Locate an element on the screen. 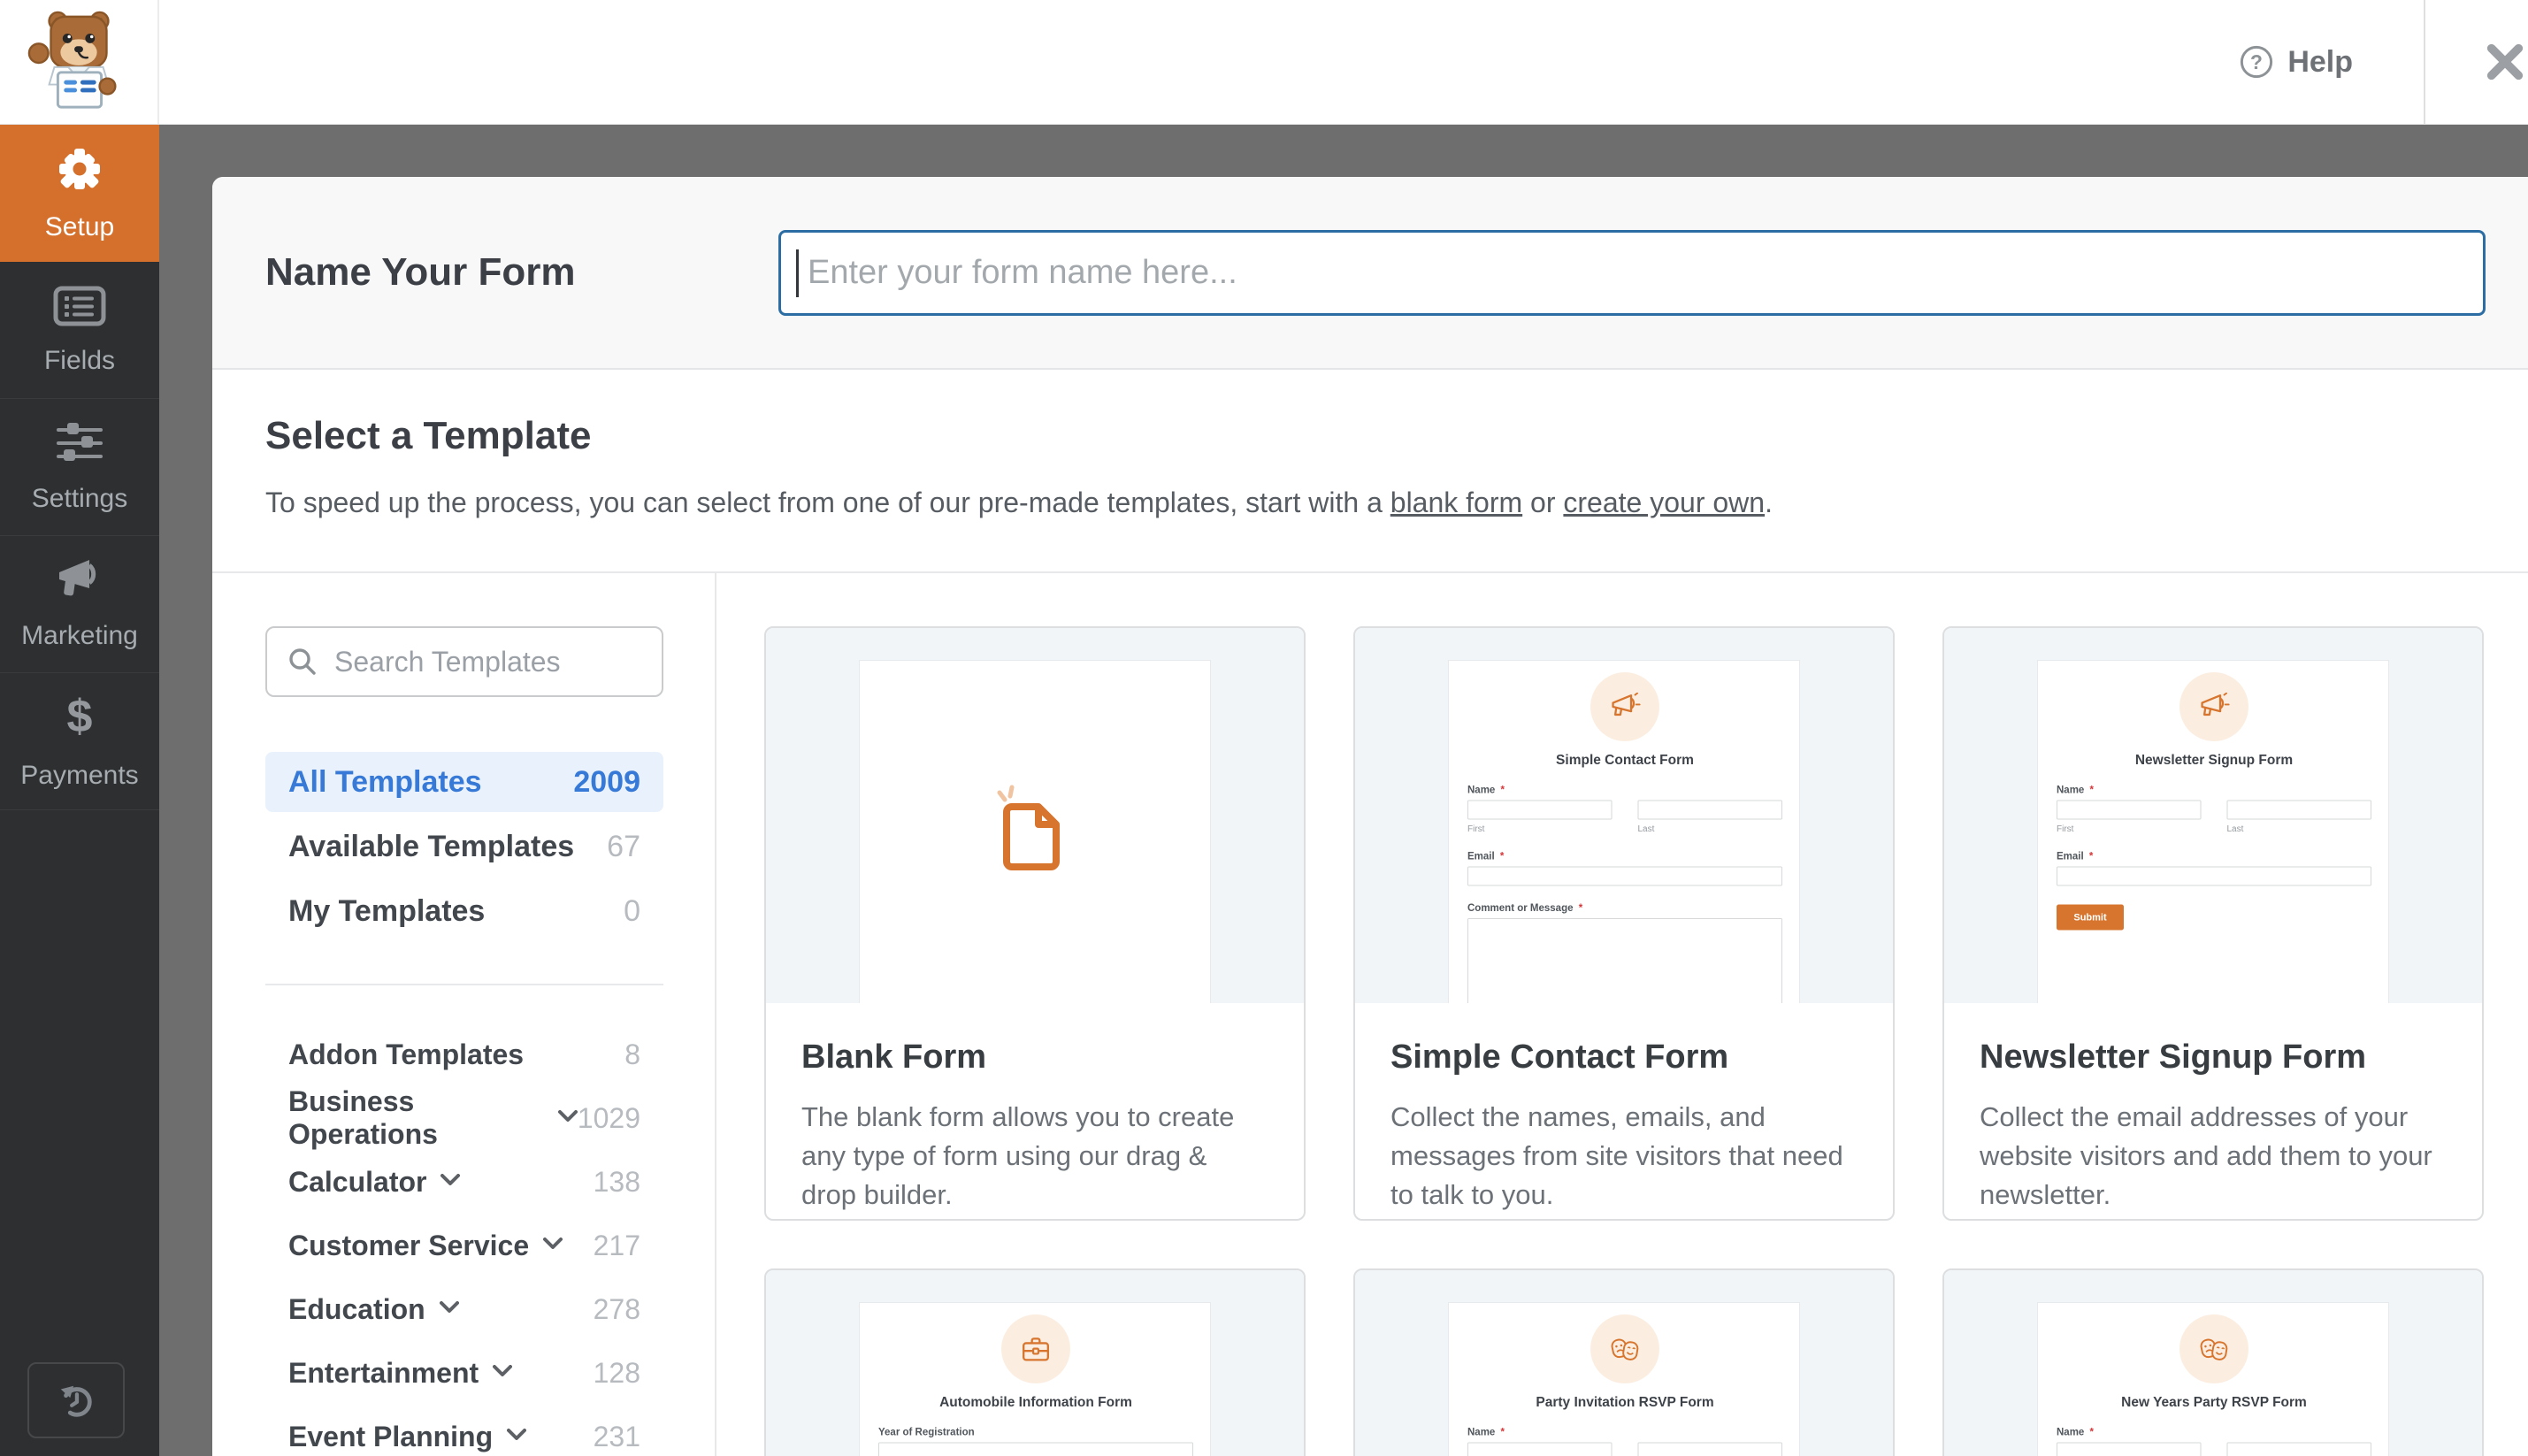 This screenshot has width=2528, height=1456. gear-icon is located at coordinates (79, 171).